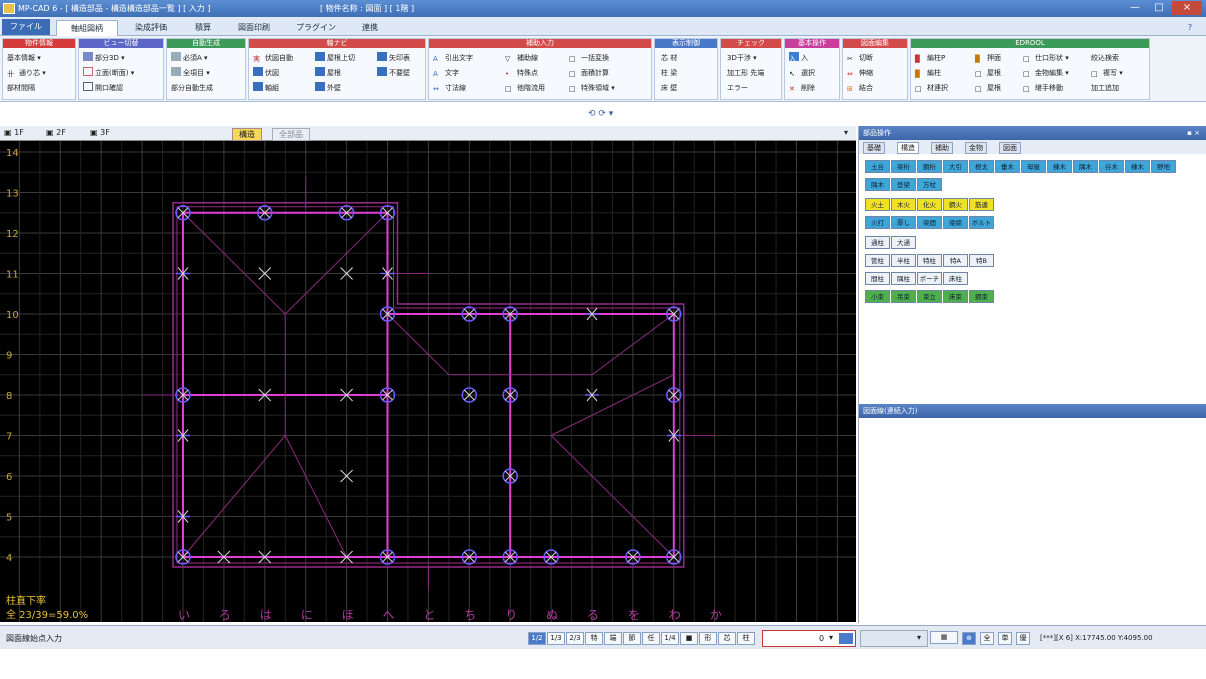  What do you see at coordinates (988, 58) in the screenshot?
I see `press-face-button: ▉ 押面` at bounding box center [988, 58].